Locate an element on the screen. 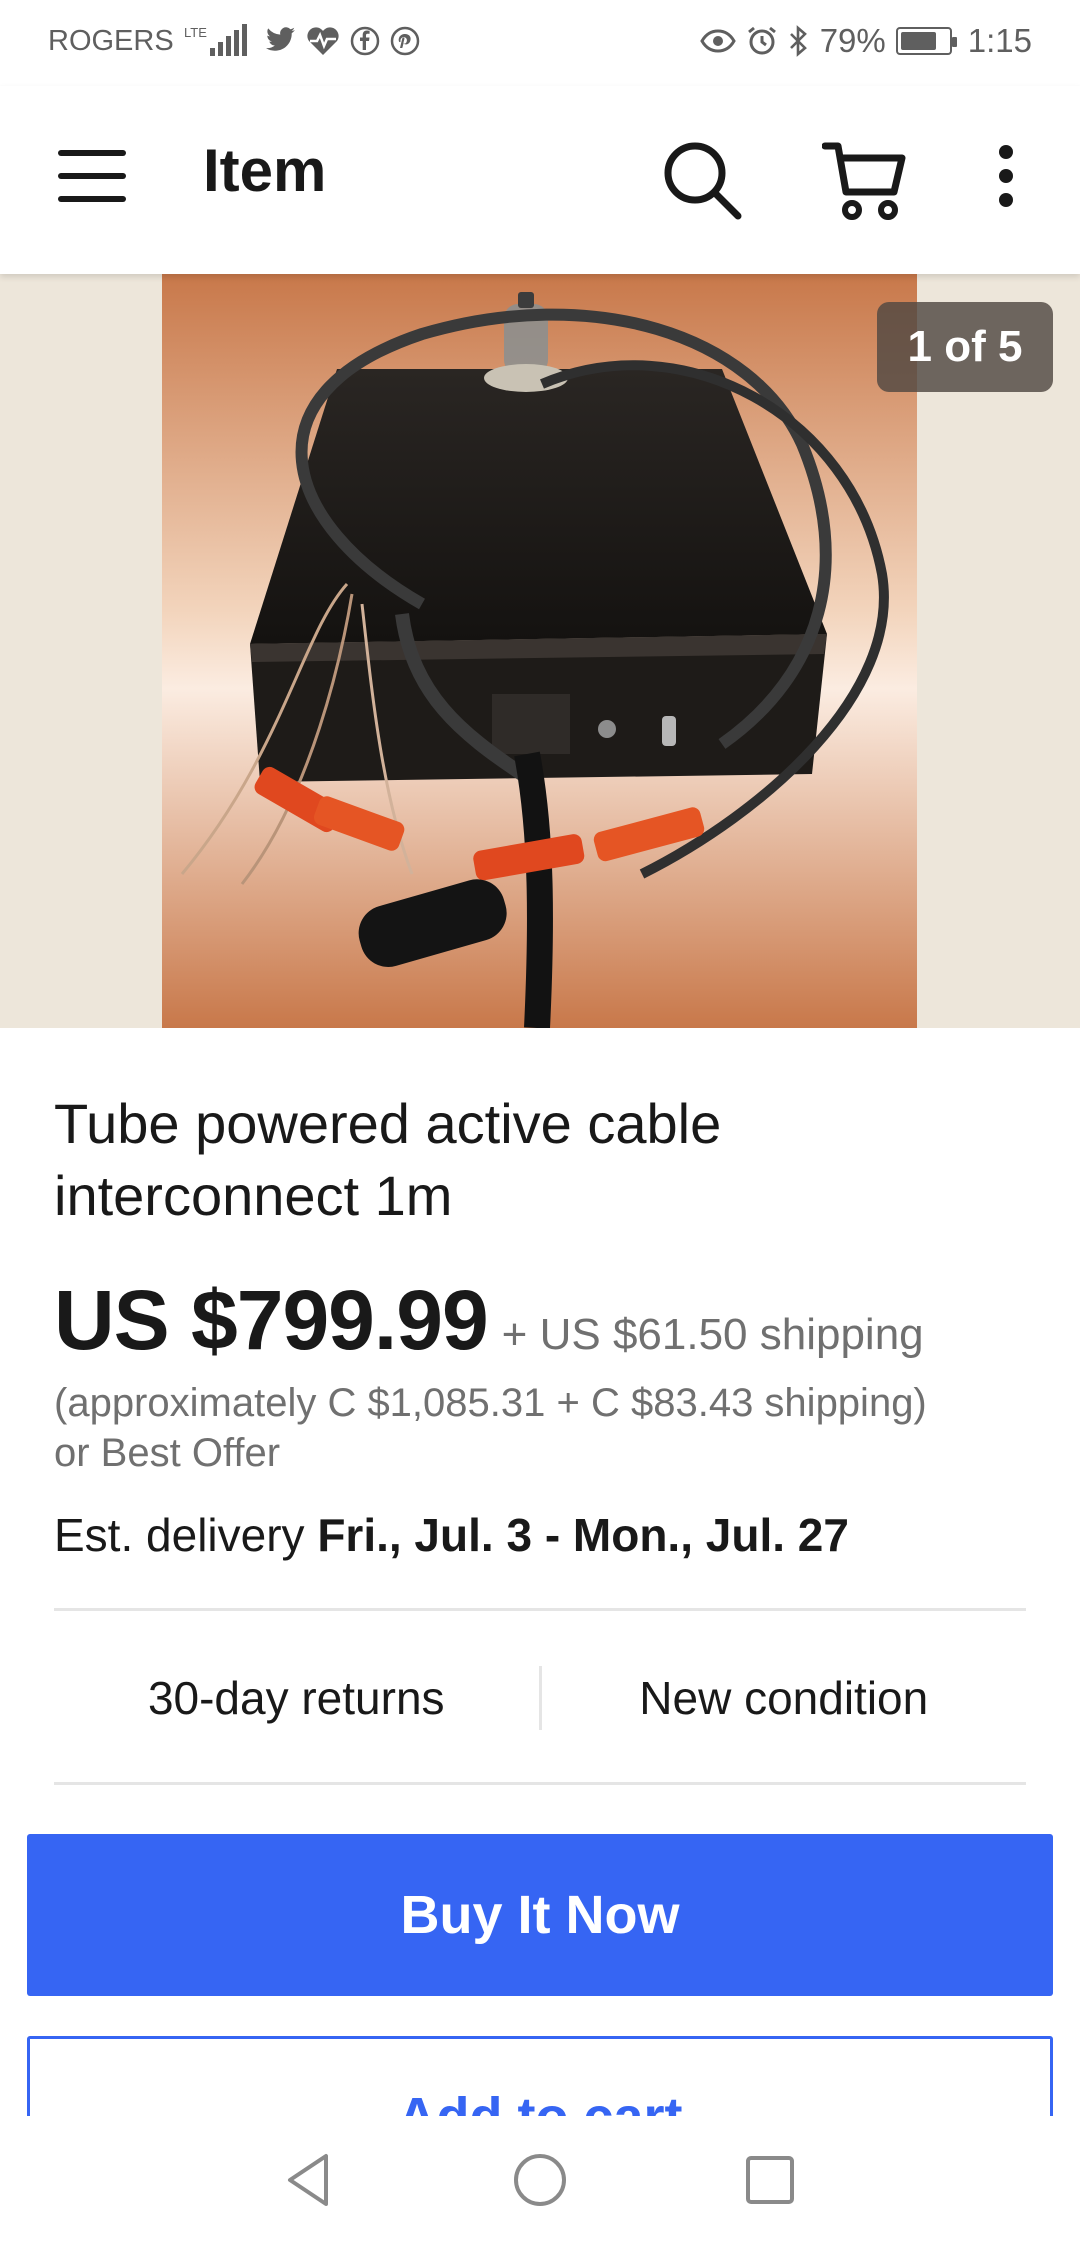 The height and width of the screenshot is (2244, 1080). delivery-dates: Fri., Jul. 3 - Mon., Jul. 27 is located at coordinates (583, 1535).